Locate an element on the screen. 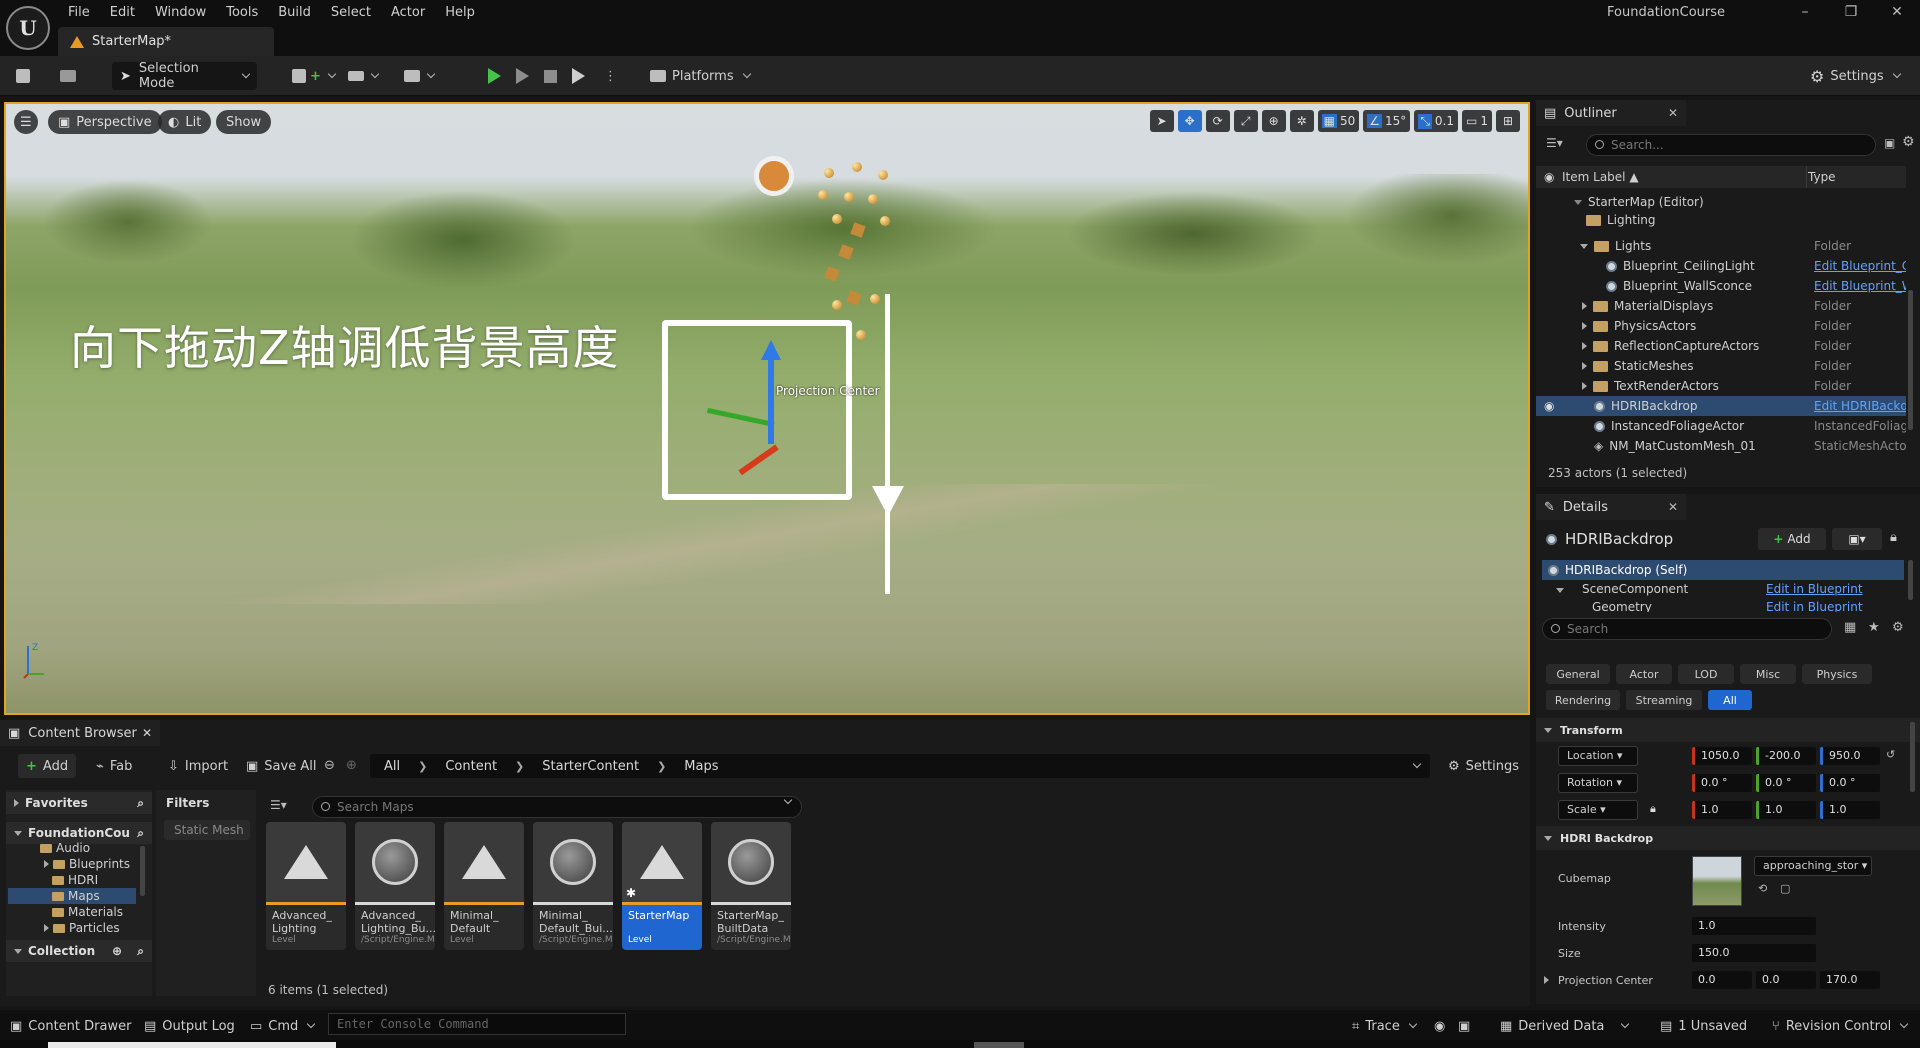 The height and width of the screenshot is (1048, 1920). outliner-row: StaticMeshes Folder is located at coordinates (1721, 366).